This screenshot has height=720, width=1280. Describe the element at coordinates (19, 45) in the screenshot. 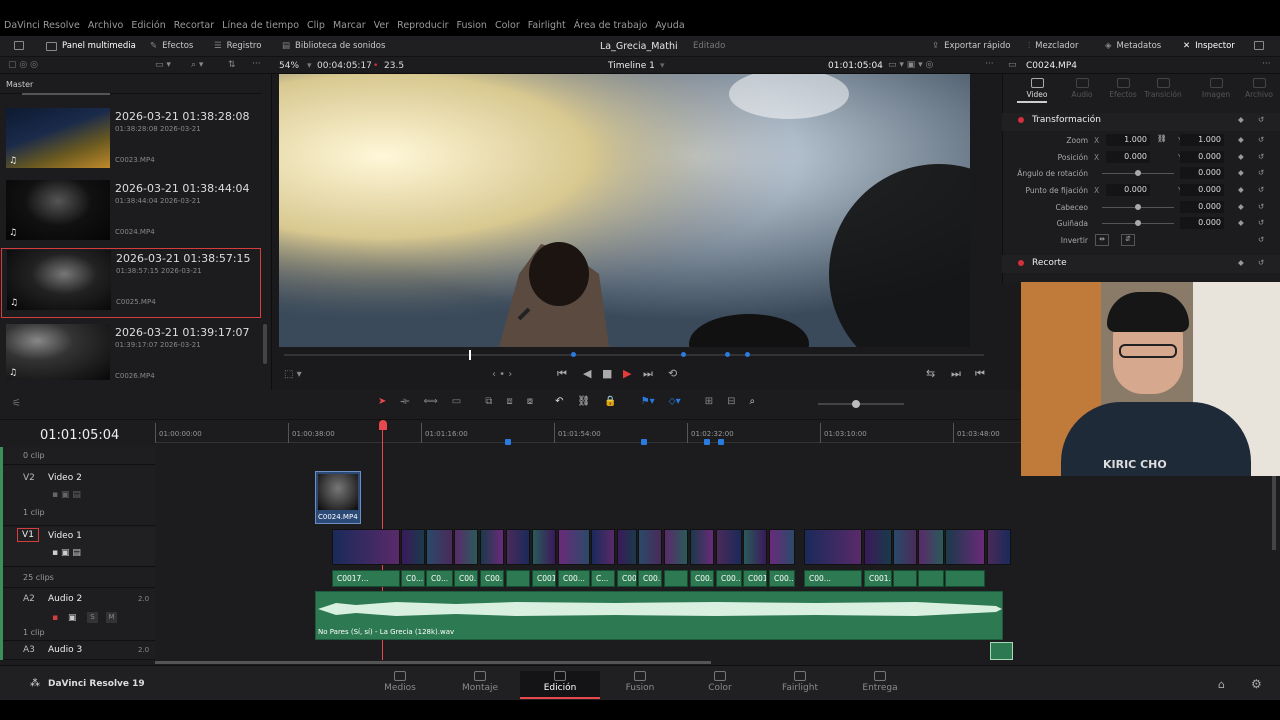

I see `sidebar-toggle-icon` at that location.